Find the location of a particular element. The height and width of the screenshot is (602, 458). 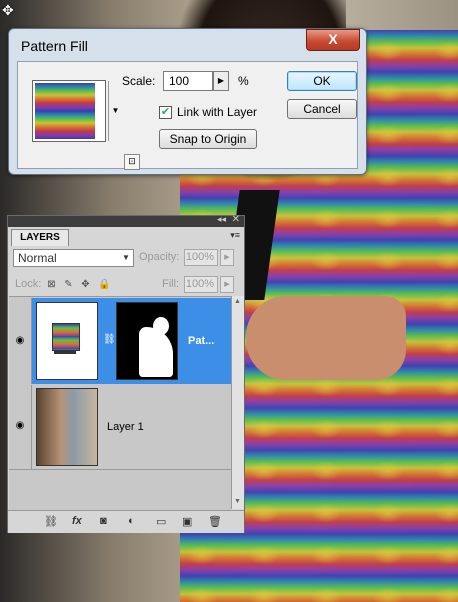

lock-all-icon: 🔒 is located at coordinates (104, 284).